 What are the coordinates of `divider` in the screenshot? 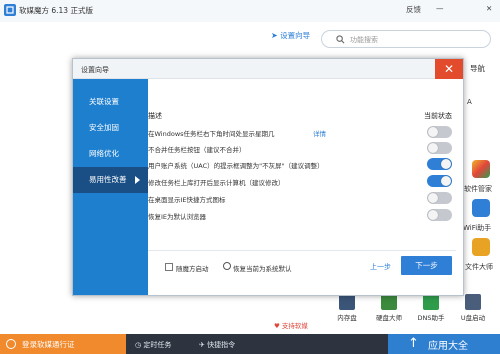 It's located at (302, 250).